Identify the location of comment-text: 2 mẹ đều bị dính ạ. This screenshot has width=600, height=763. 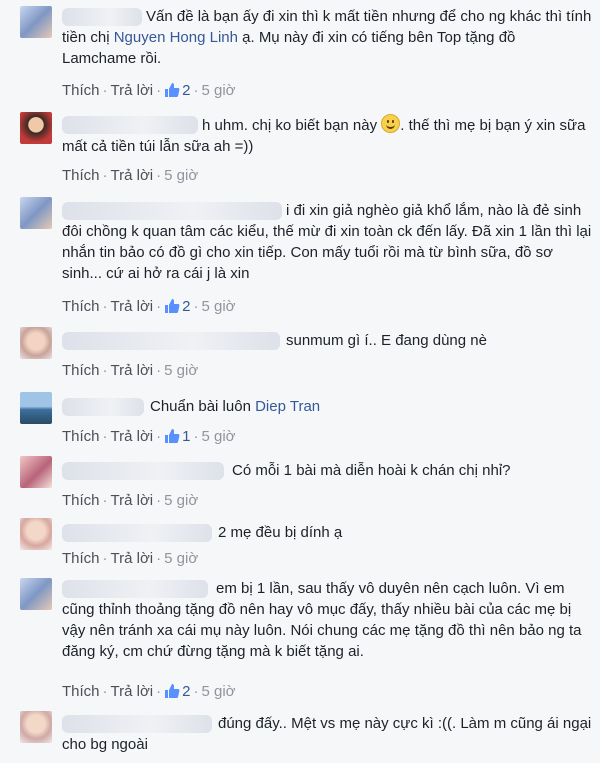
(327, 532).